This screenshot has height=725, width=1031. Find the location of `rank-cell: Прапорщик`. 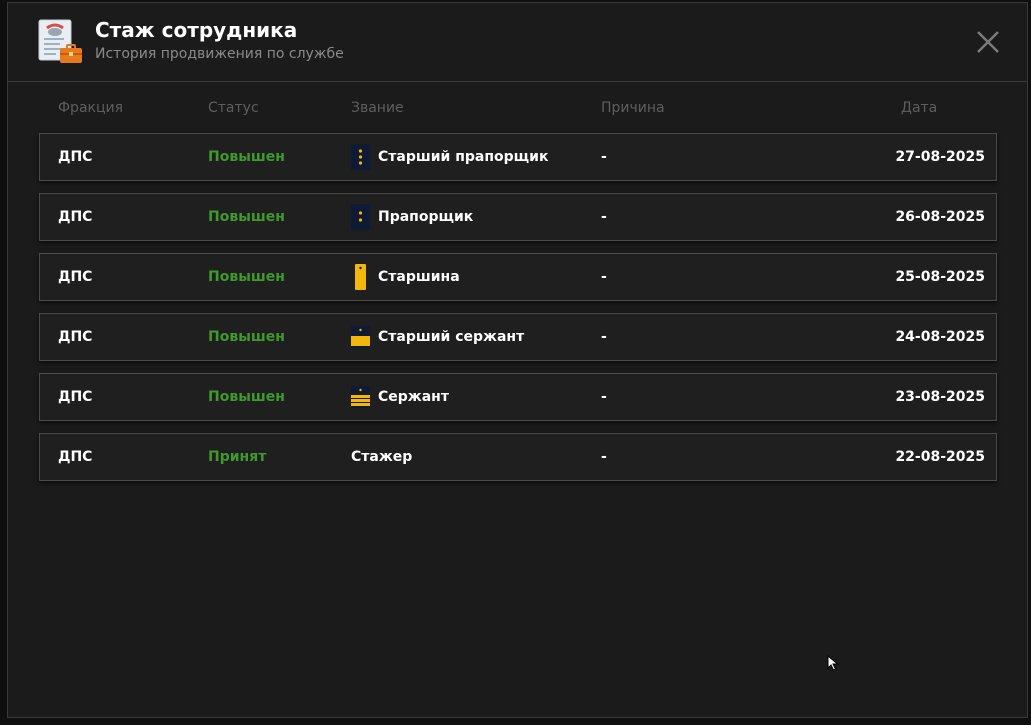

rank-cell: Прапорщик is located at coordinates (412, 217).